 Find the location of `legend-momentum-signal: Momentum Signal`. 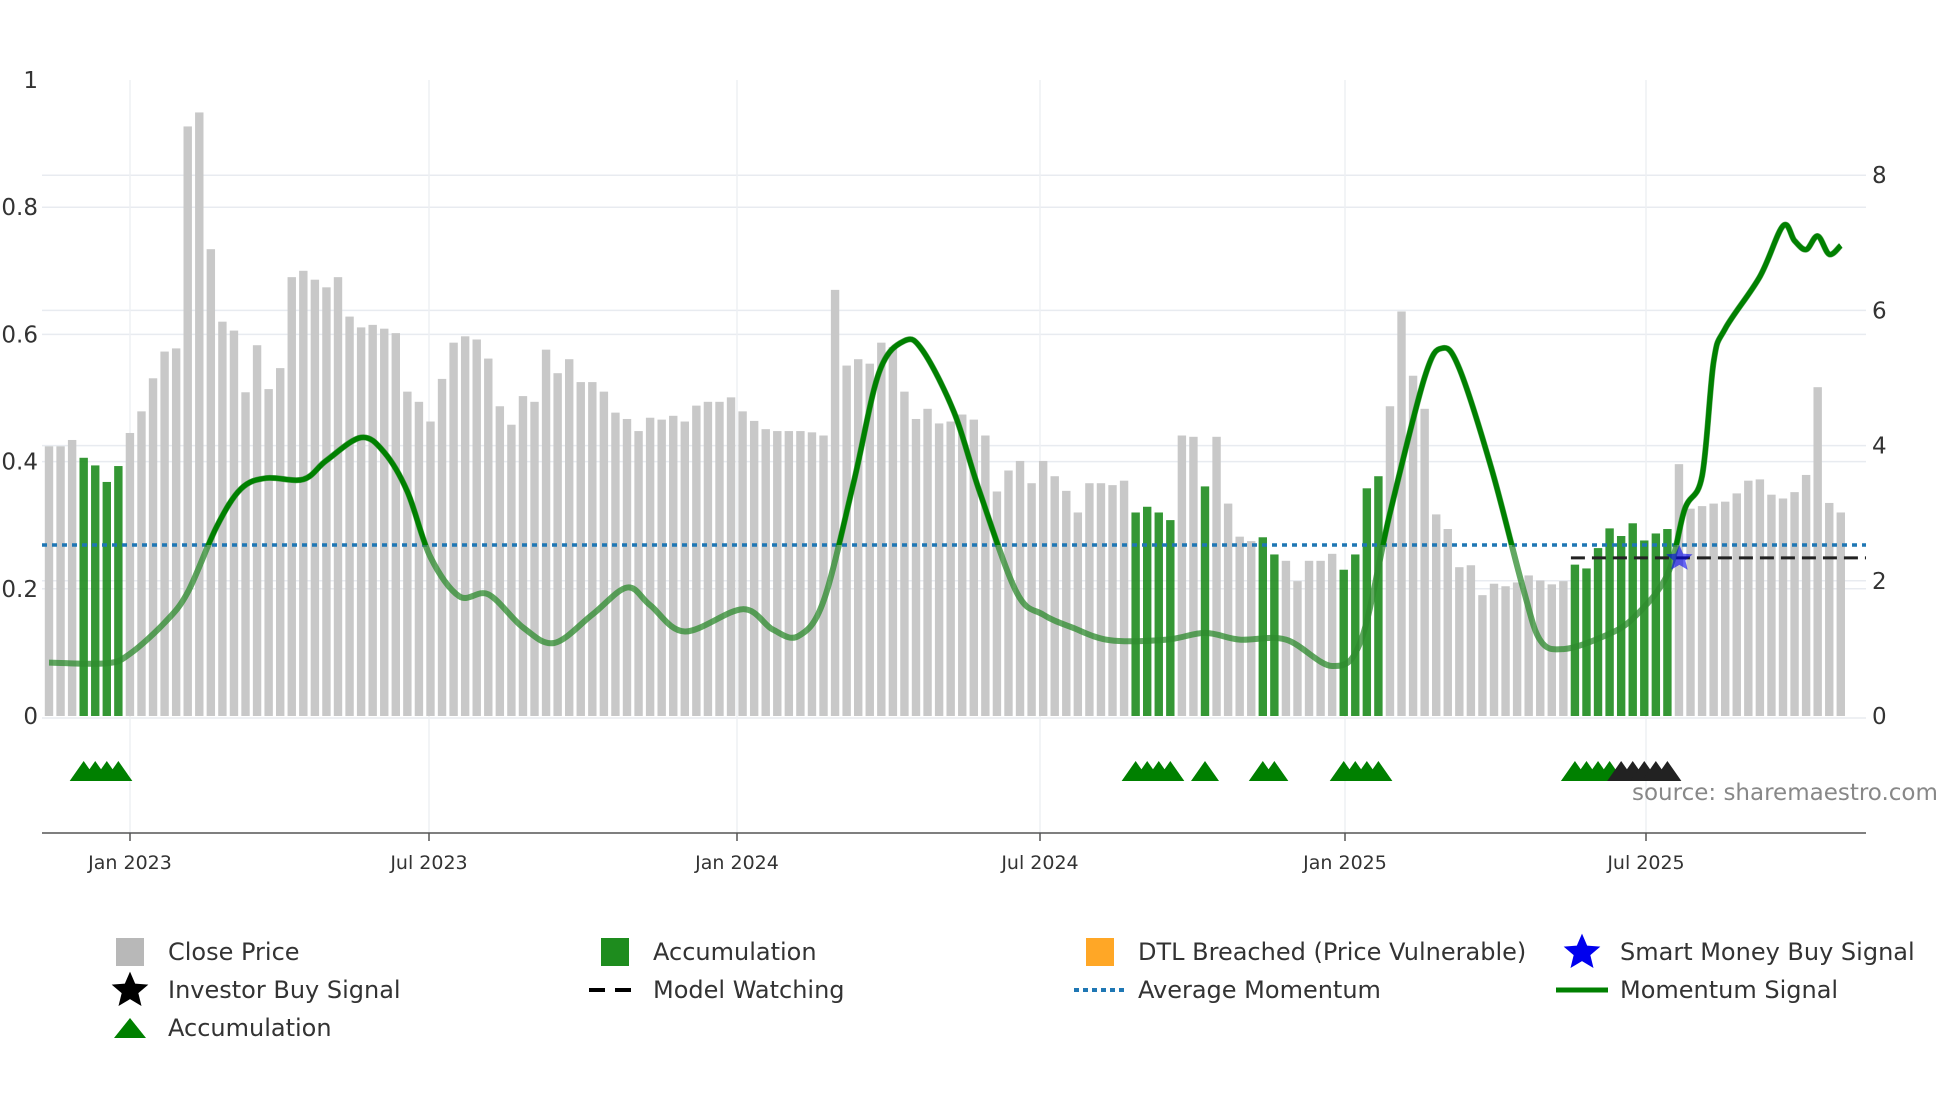

legend-momentum-signal: Momentum Signal is located at coordinates (1697, 990).